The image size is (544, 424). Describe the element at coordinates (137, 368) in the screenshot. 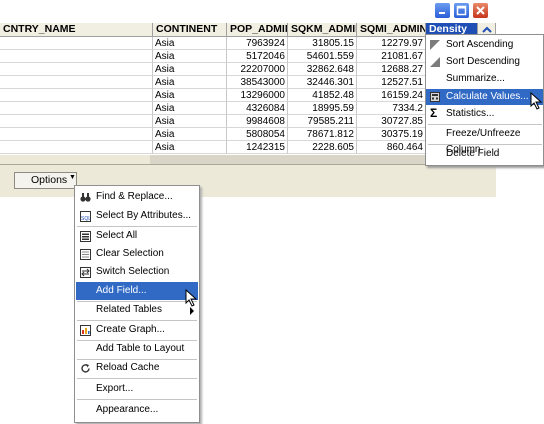

I see `menu-item-reload-cache: Reload Cache` at that location.